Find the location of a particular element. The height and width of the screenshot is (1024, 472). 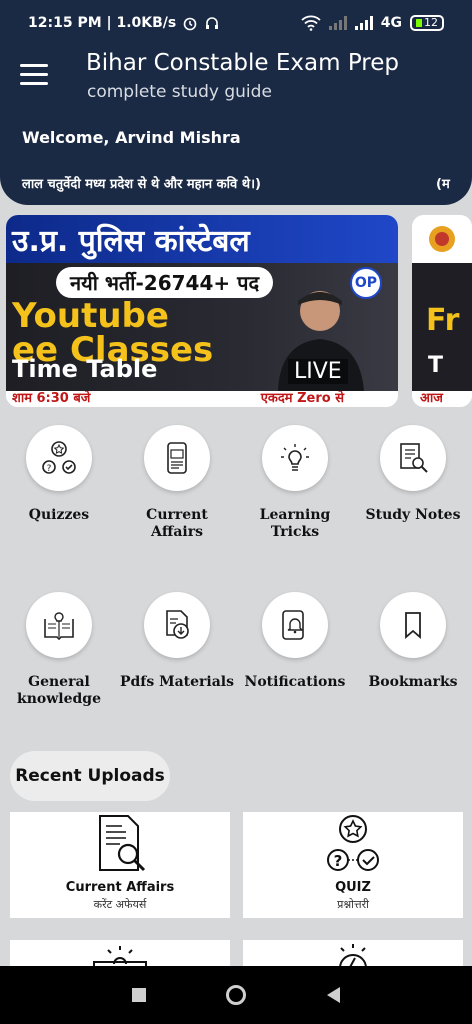

back-button is located at coordinates (333, 995).